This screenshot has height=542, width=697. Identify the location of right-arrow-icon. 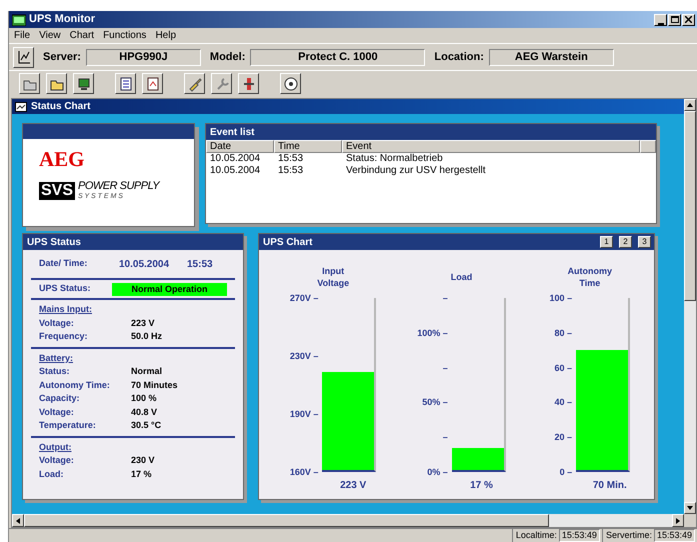
(678, 521).